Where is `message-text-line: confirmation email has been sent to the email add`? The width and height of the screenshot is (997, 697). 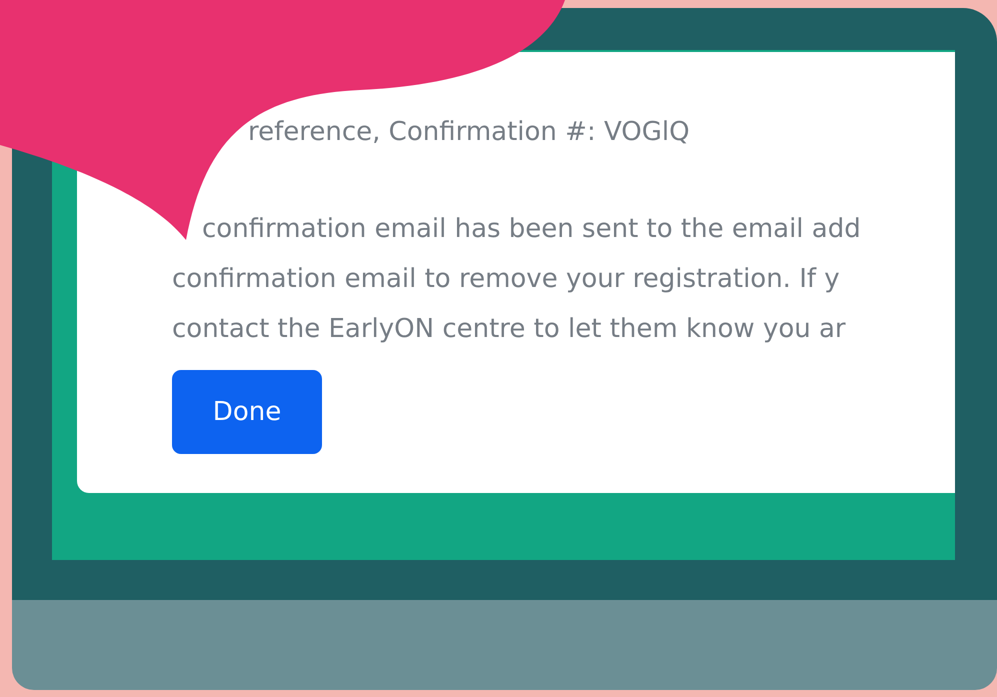
message-text-line: confirmation email has been sent to the email add is located at coordinates (531, 229).